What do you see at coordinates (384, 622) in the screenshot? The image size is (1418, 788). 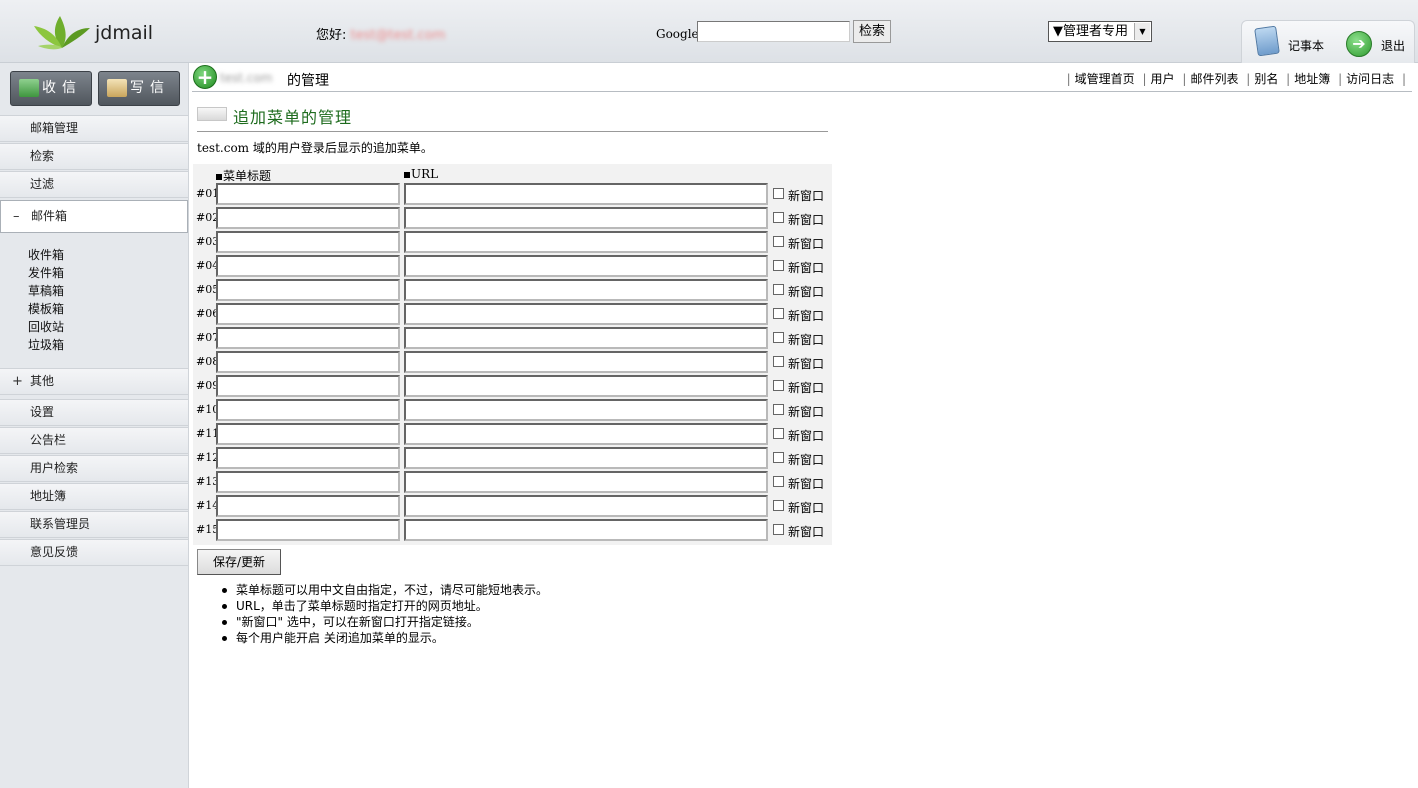 I see `list-item: "新窗口" 选中，可以在新窗口打开指定链接。` at bounding box center [384, 622].